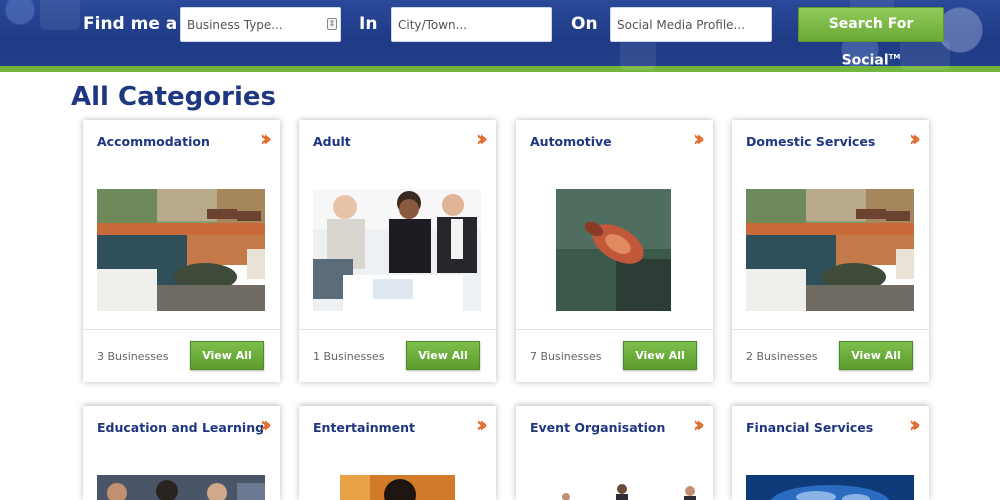  What do you see at coordinates (691, 24) in the screenshot?
I see `social-profile-field` at bounding box center [691, 24].